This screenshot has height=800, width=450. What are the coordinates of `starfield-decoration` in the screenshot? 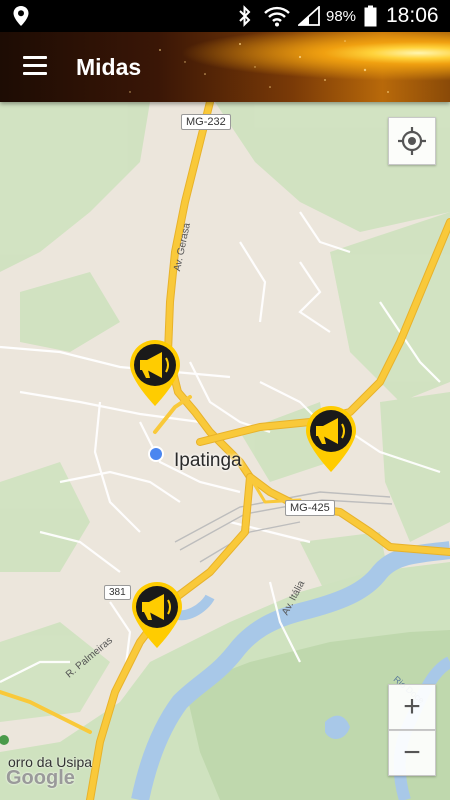 It's located at (259, 66).